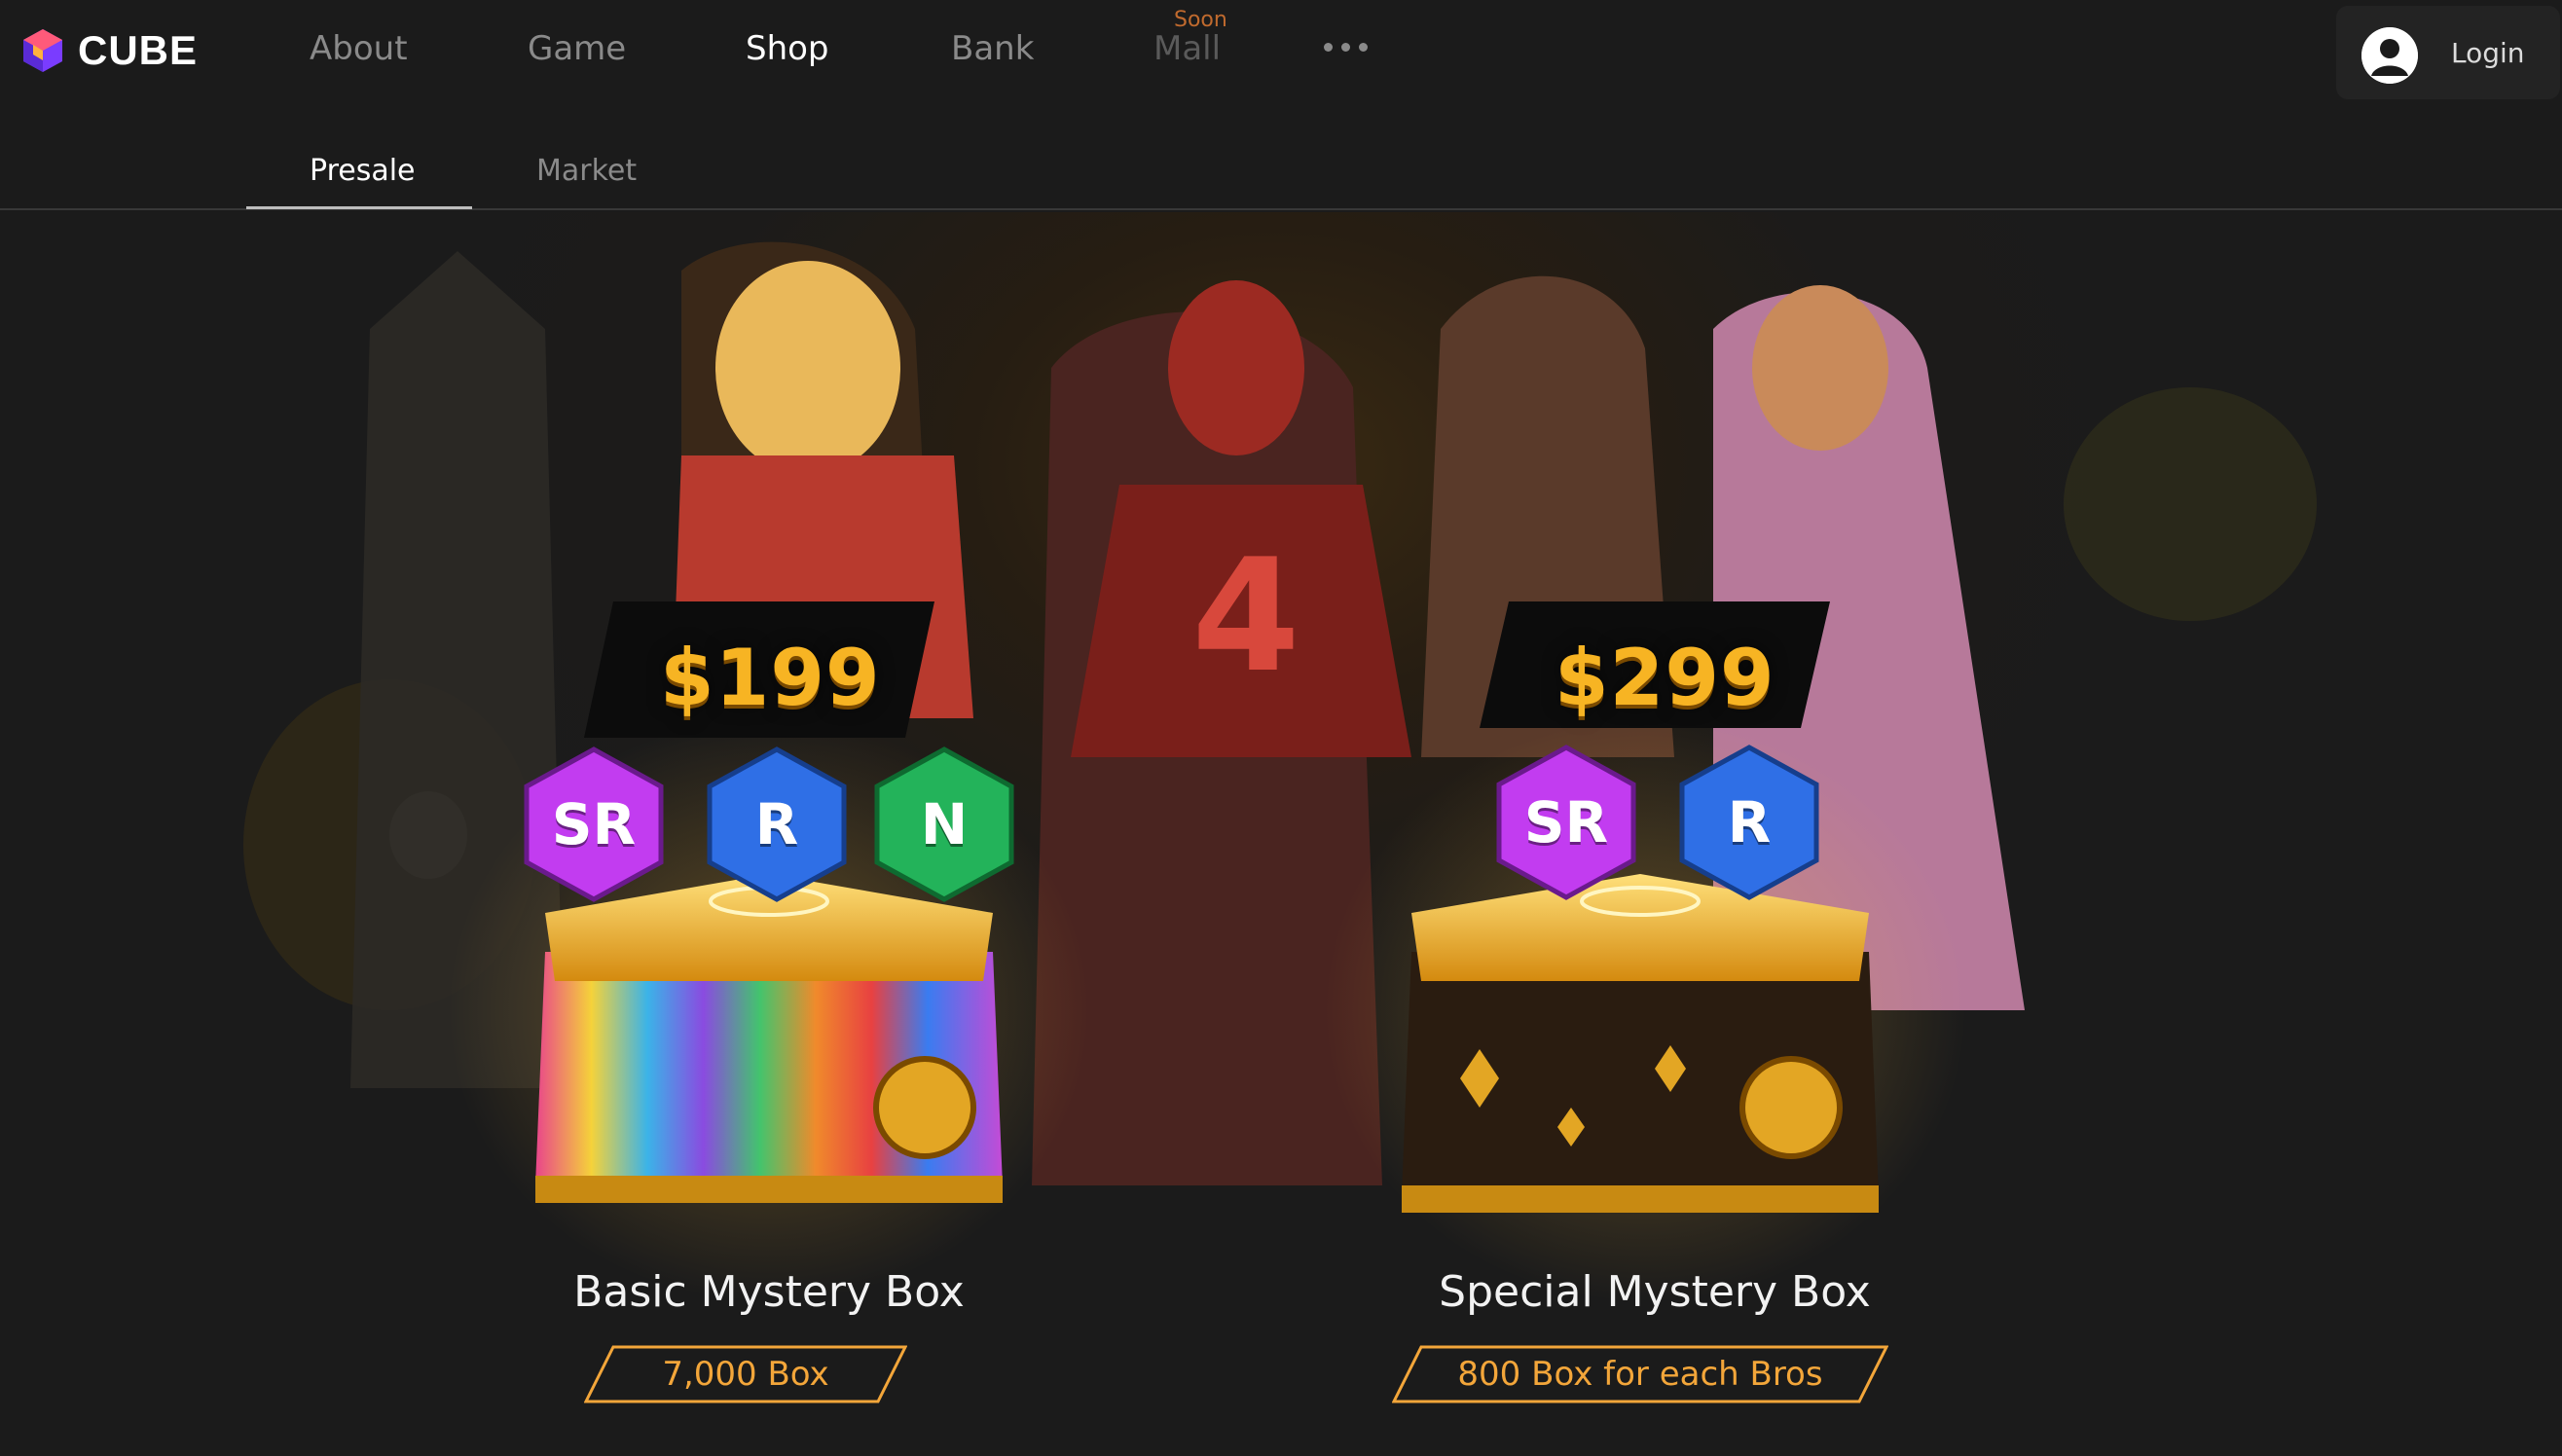 Image resolution: width=2562 pixels, height=1456 pixels. Describe the element at coordinates (1665, 678) in the screenshot. I see `special-box-price: $299` at that location.